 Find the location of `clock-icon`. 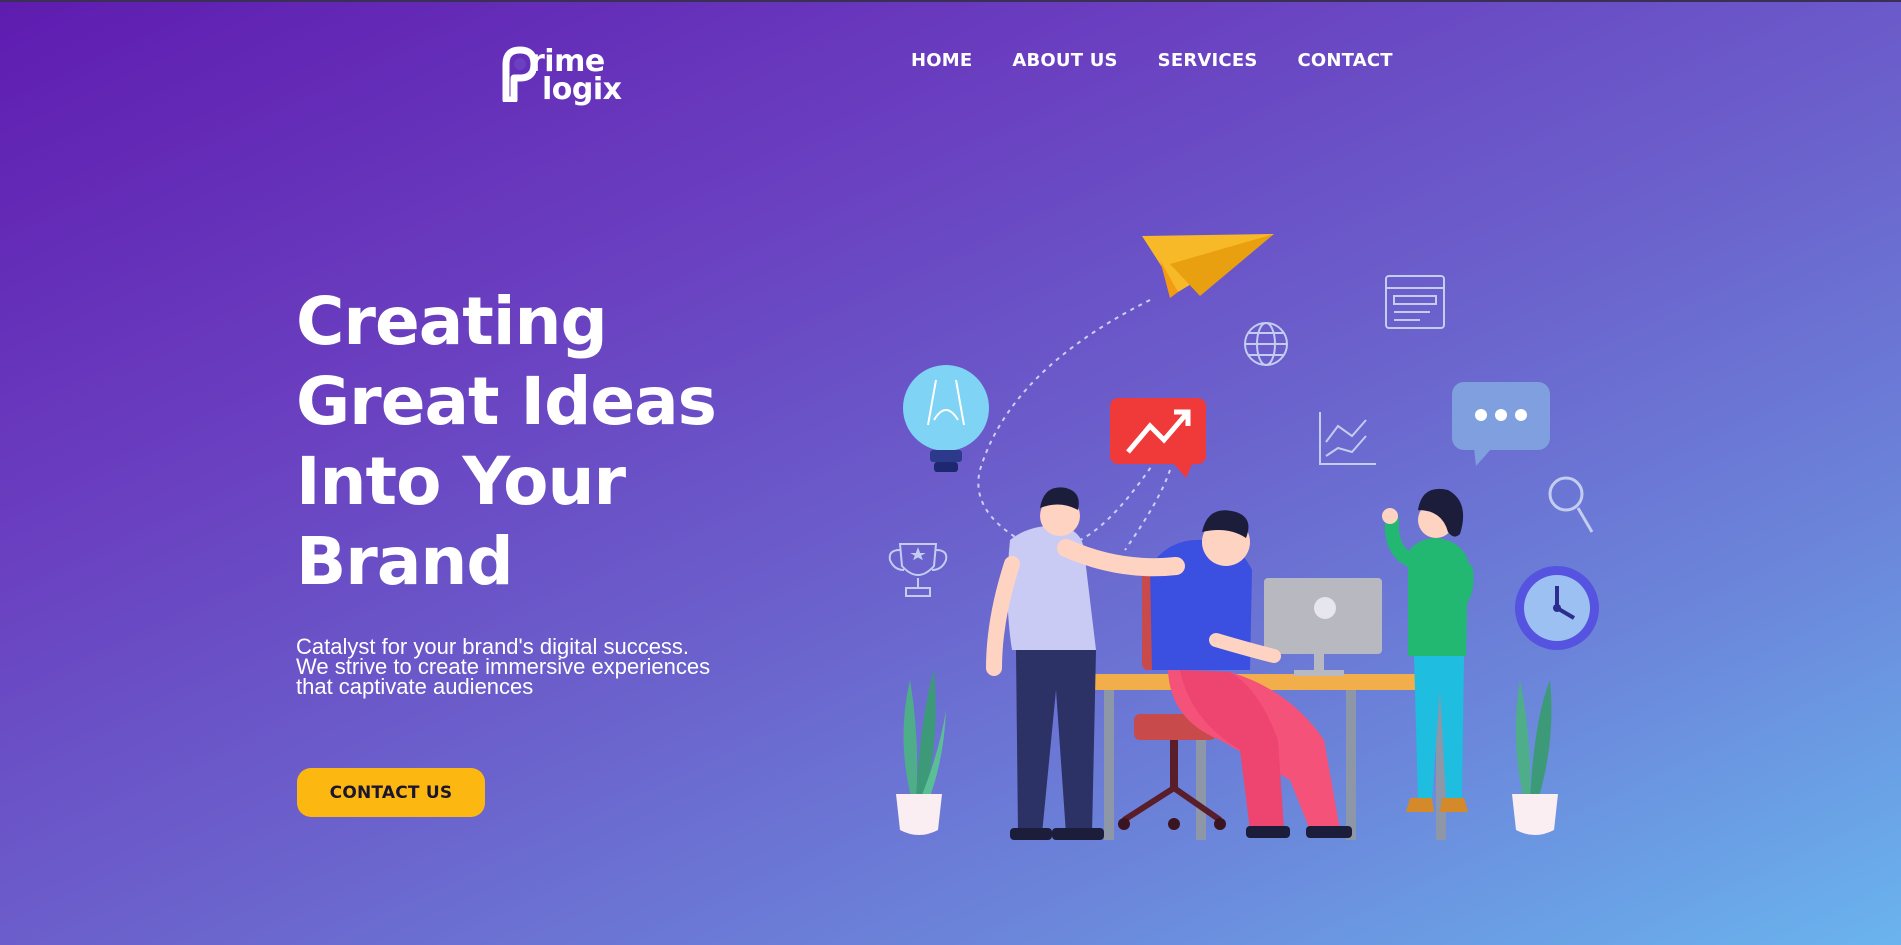

clock-icon is located at coordinates (1557, 608).